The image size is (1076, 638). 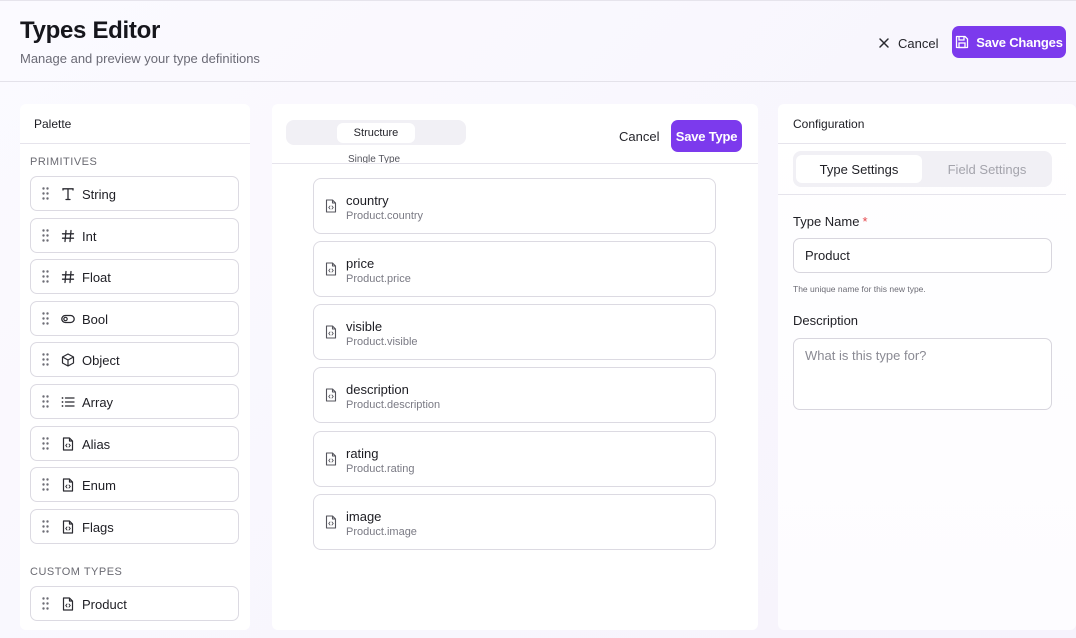 What do you see at coordinates (90, 30) in the screenshot?
I see `page-title: Types Editor` at bounding box center [90, 30].